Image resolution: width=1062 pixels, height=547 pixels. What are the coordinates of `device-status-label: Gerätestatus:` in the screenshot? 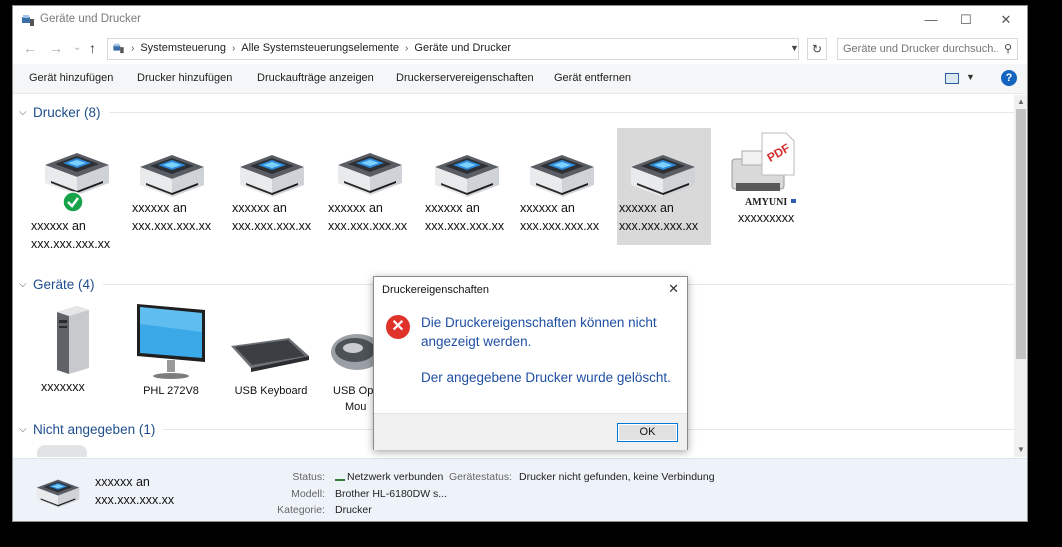 It's located at (481, 477).